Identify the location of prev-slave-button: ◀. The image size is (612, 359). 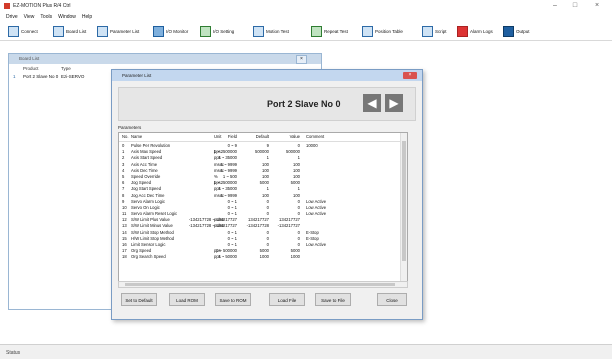
(372, 103).